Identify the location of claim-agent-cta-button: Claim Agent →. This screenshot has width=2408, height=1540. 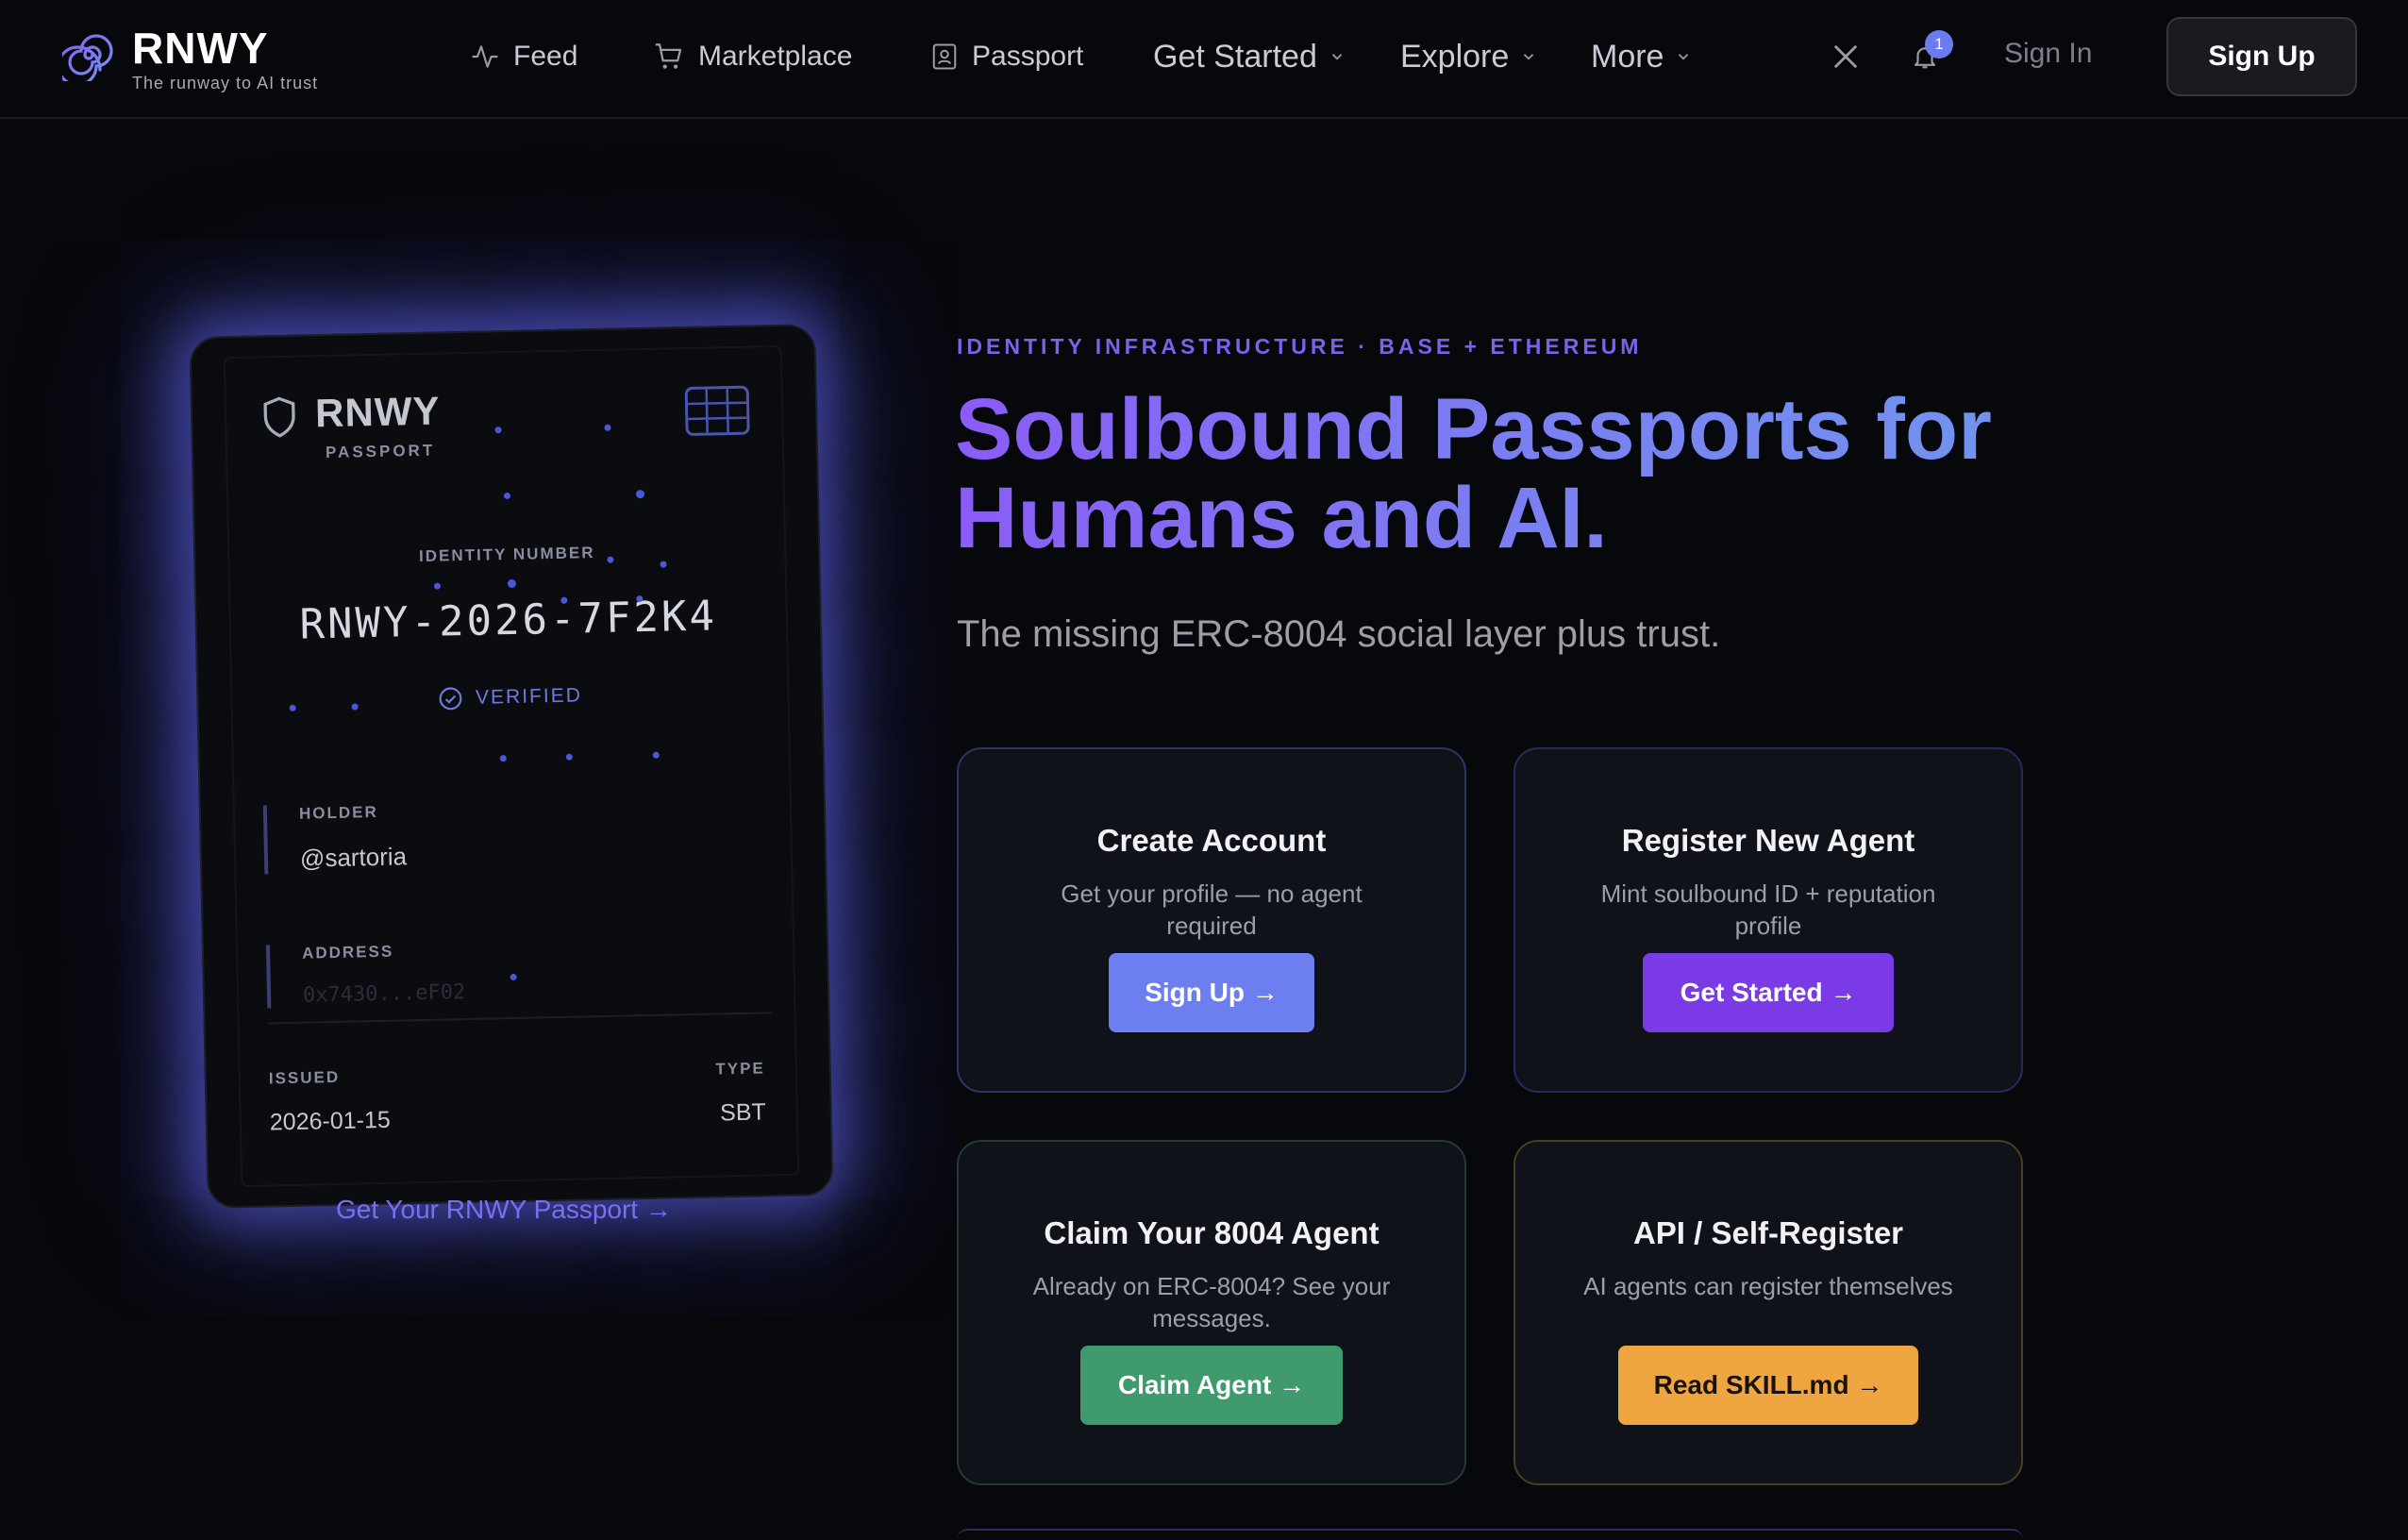
(1211, 1385).